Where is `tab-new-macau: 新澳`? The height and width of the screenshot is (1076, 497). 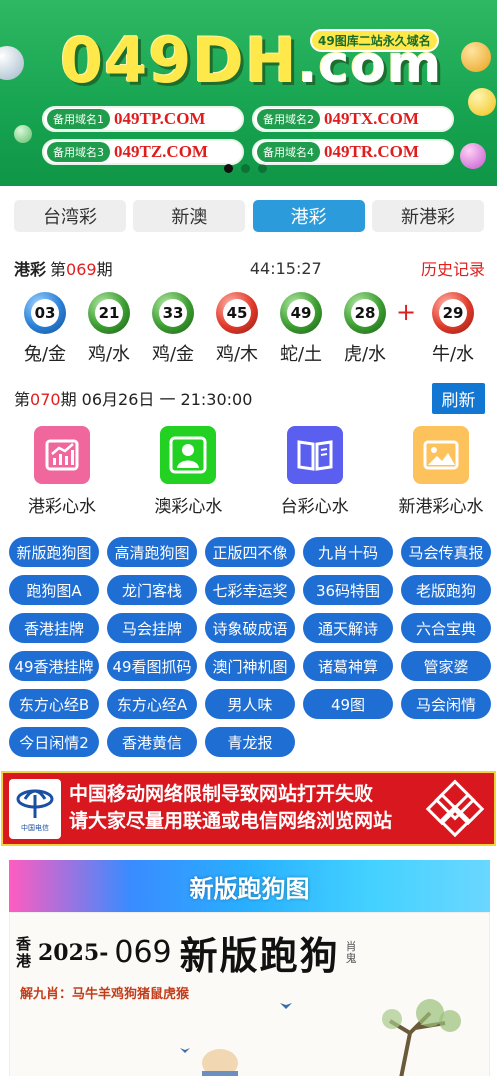 tab-new-macau: 新澳 is located at coordinates (189, 216).